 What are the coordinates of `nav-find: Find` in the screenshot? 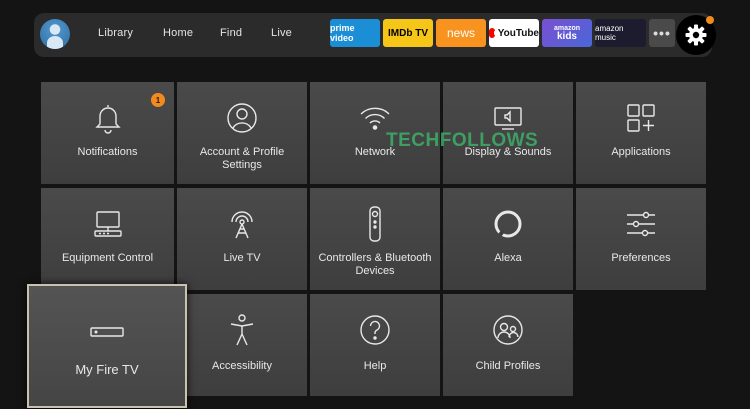 It's located at (231, 33).